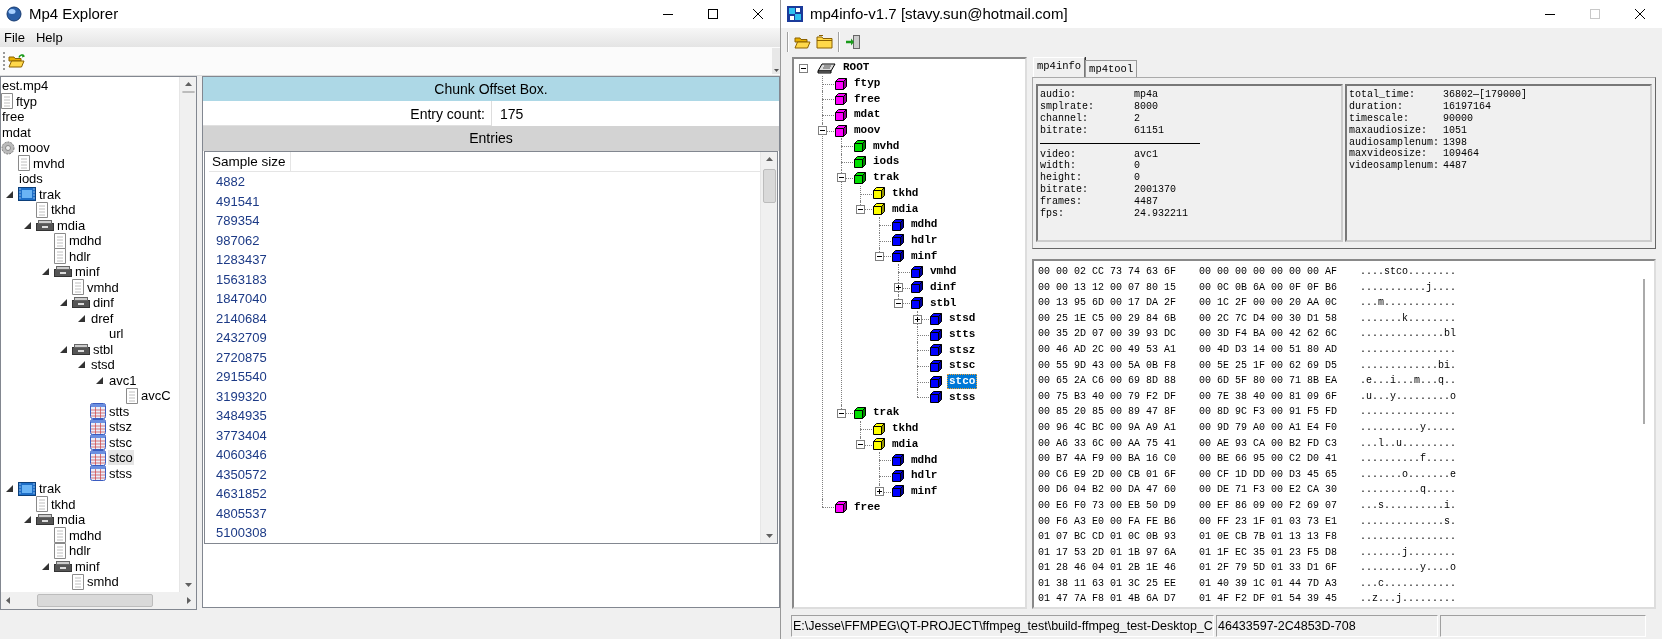  What do you see at coordinates (1059, 67) in the screenshot?
I see `tab: mp4info` at bounding box center [1059, 67].